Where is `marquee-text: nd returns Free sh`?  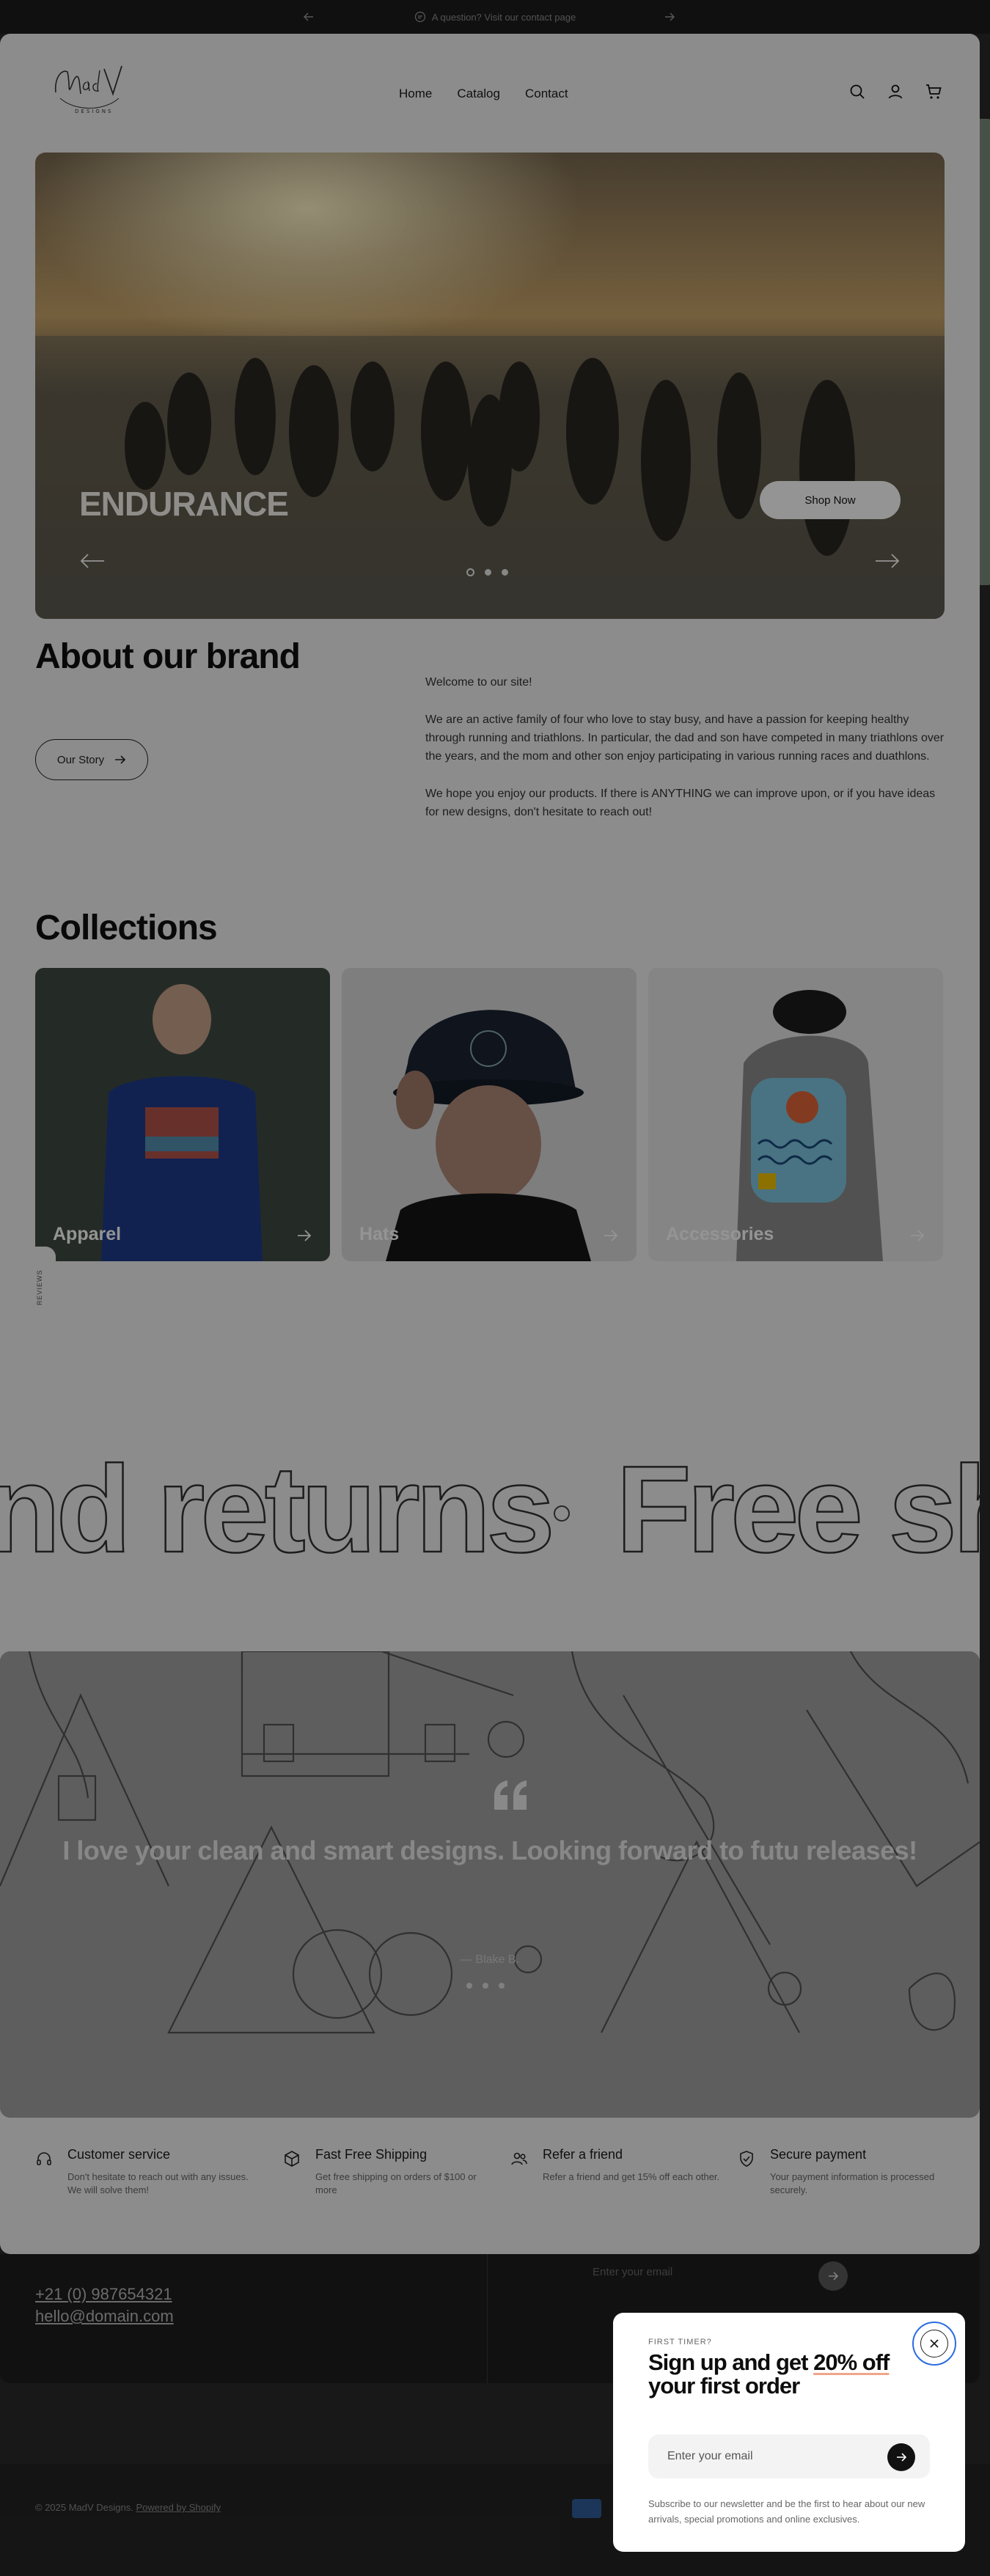 marquee-text: nd returns Free sh is located at coordinates (490, 1509).